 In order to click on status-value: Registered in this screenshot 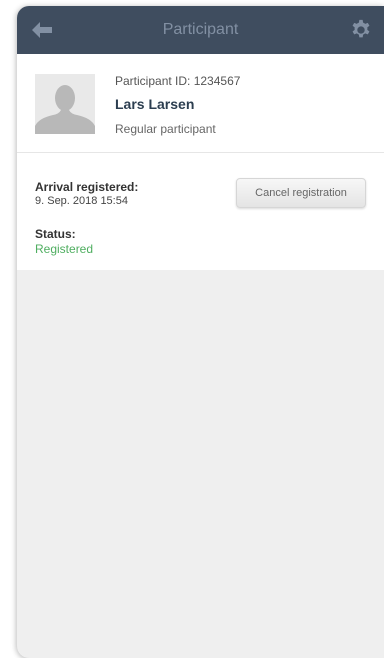, I will do `click(64, 249)`.